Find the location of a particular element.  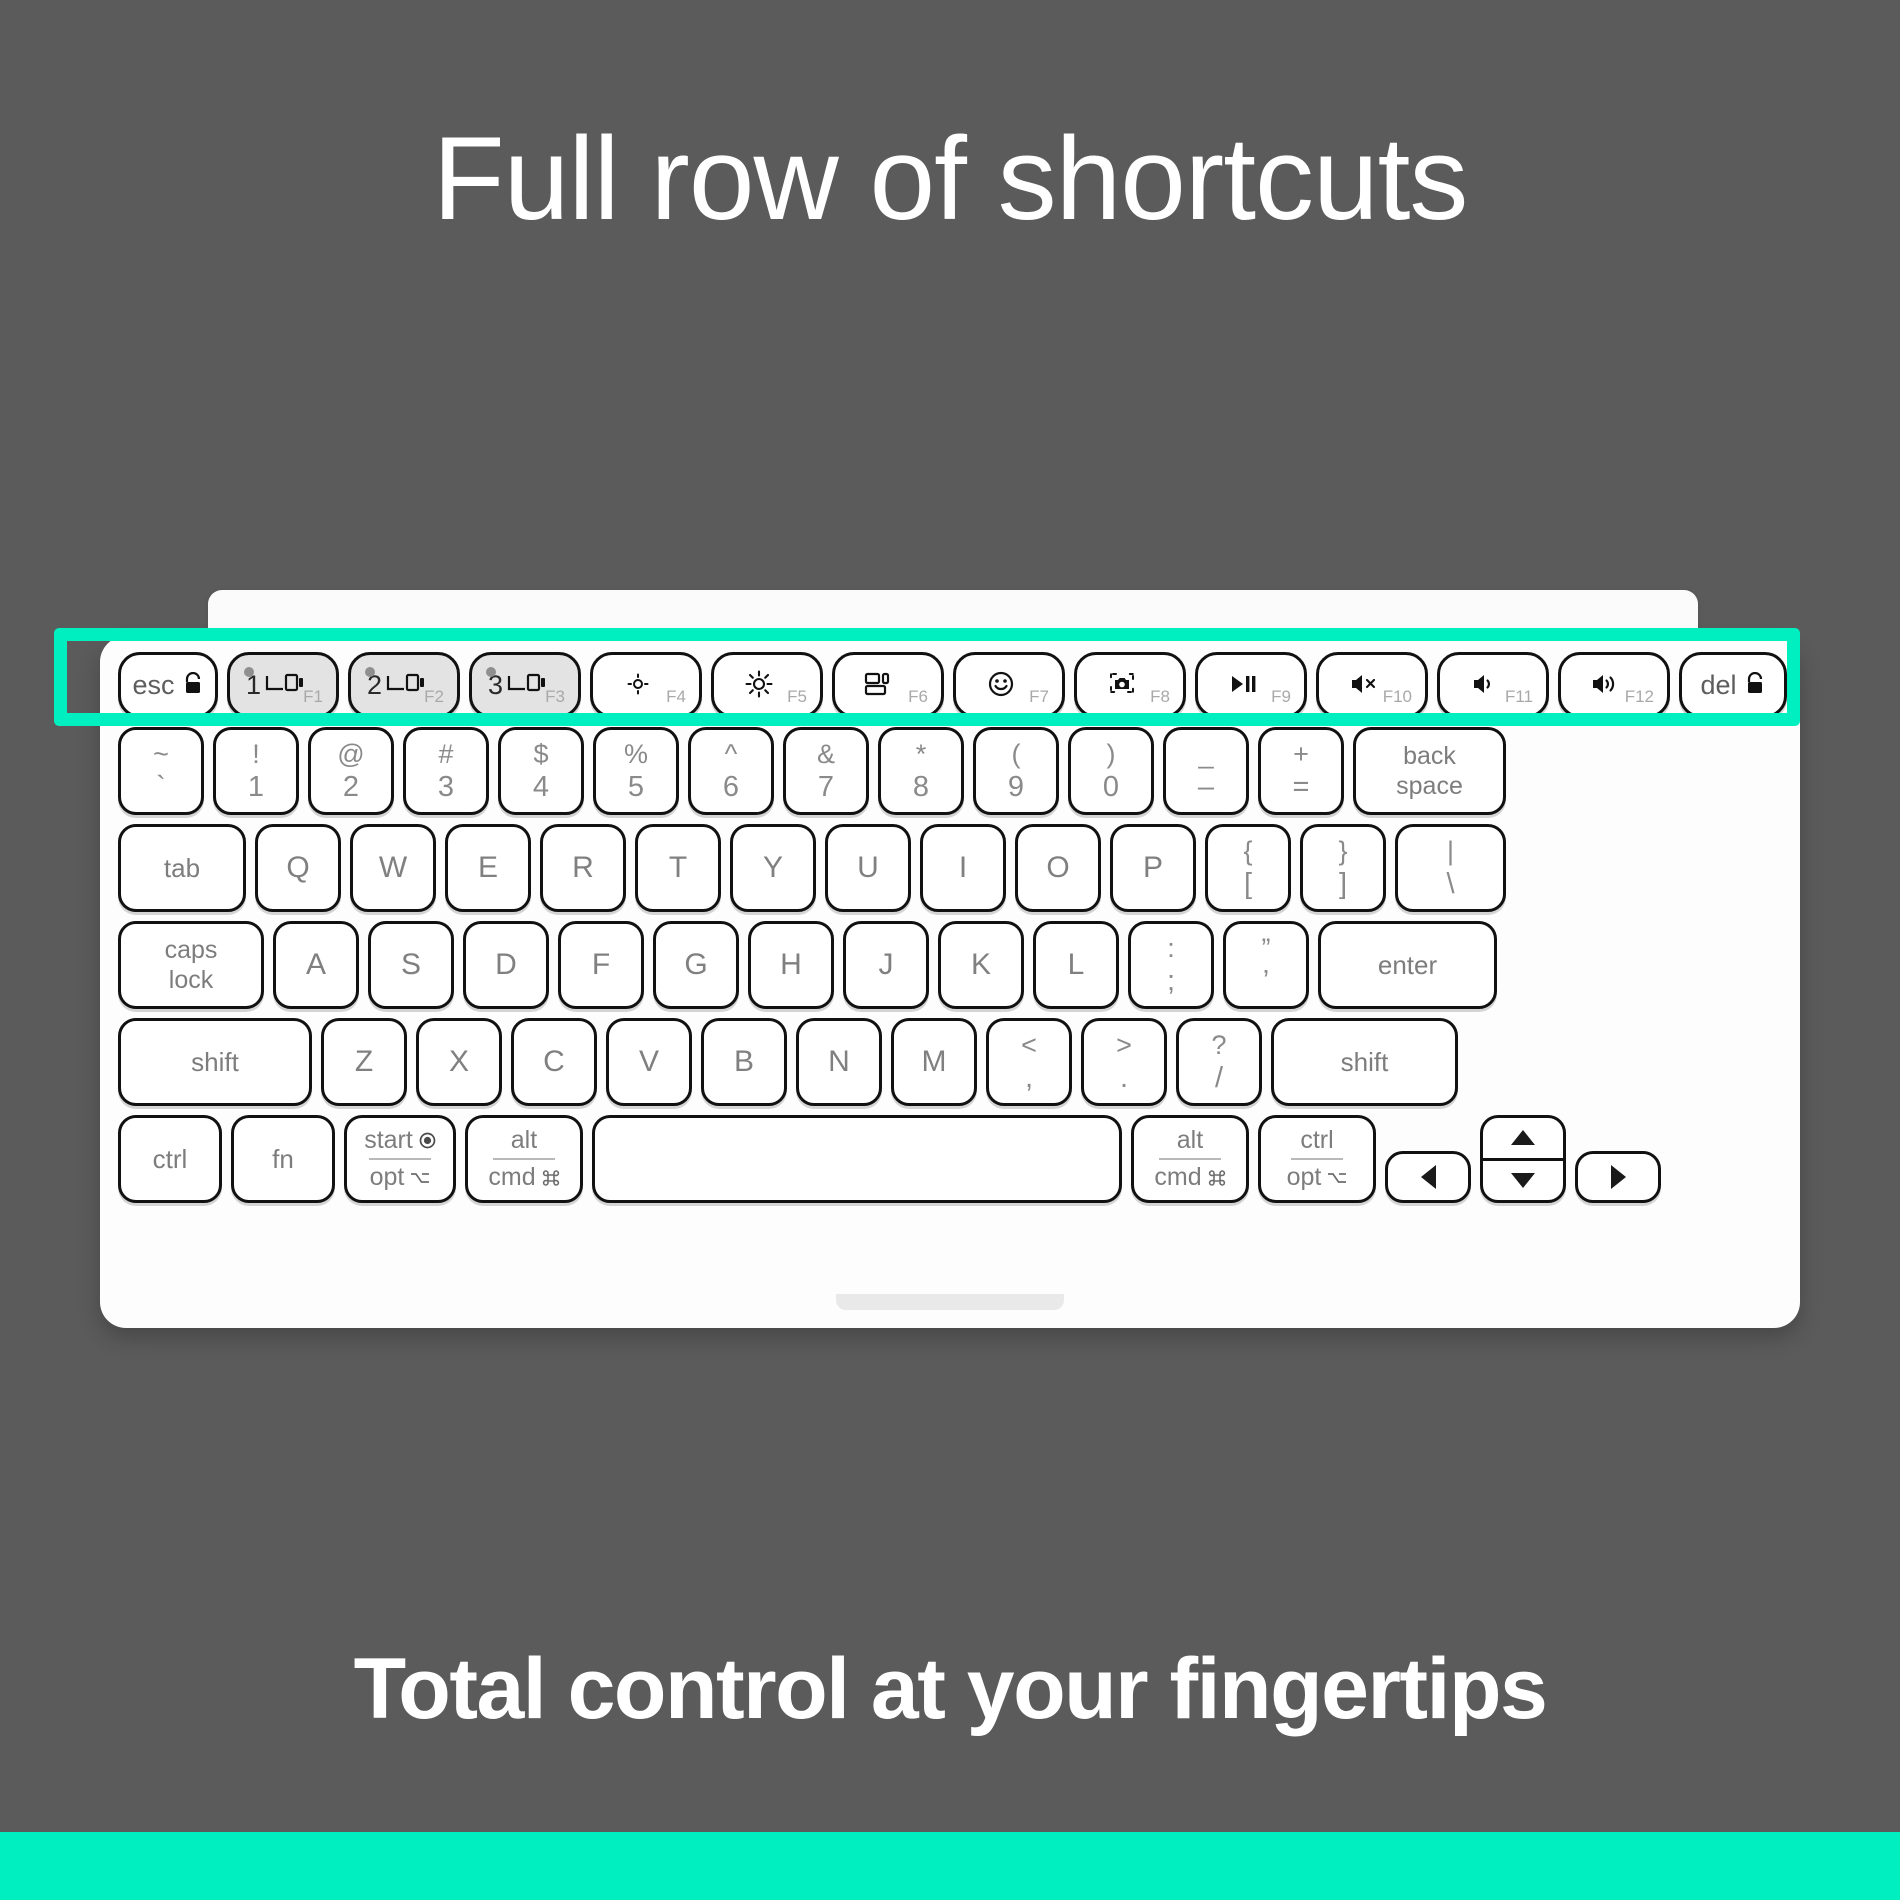

key-fn: fn is located at coordinates (283, 1159).